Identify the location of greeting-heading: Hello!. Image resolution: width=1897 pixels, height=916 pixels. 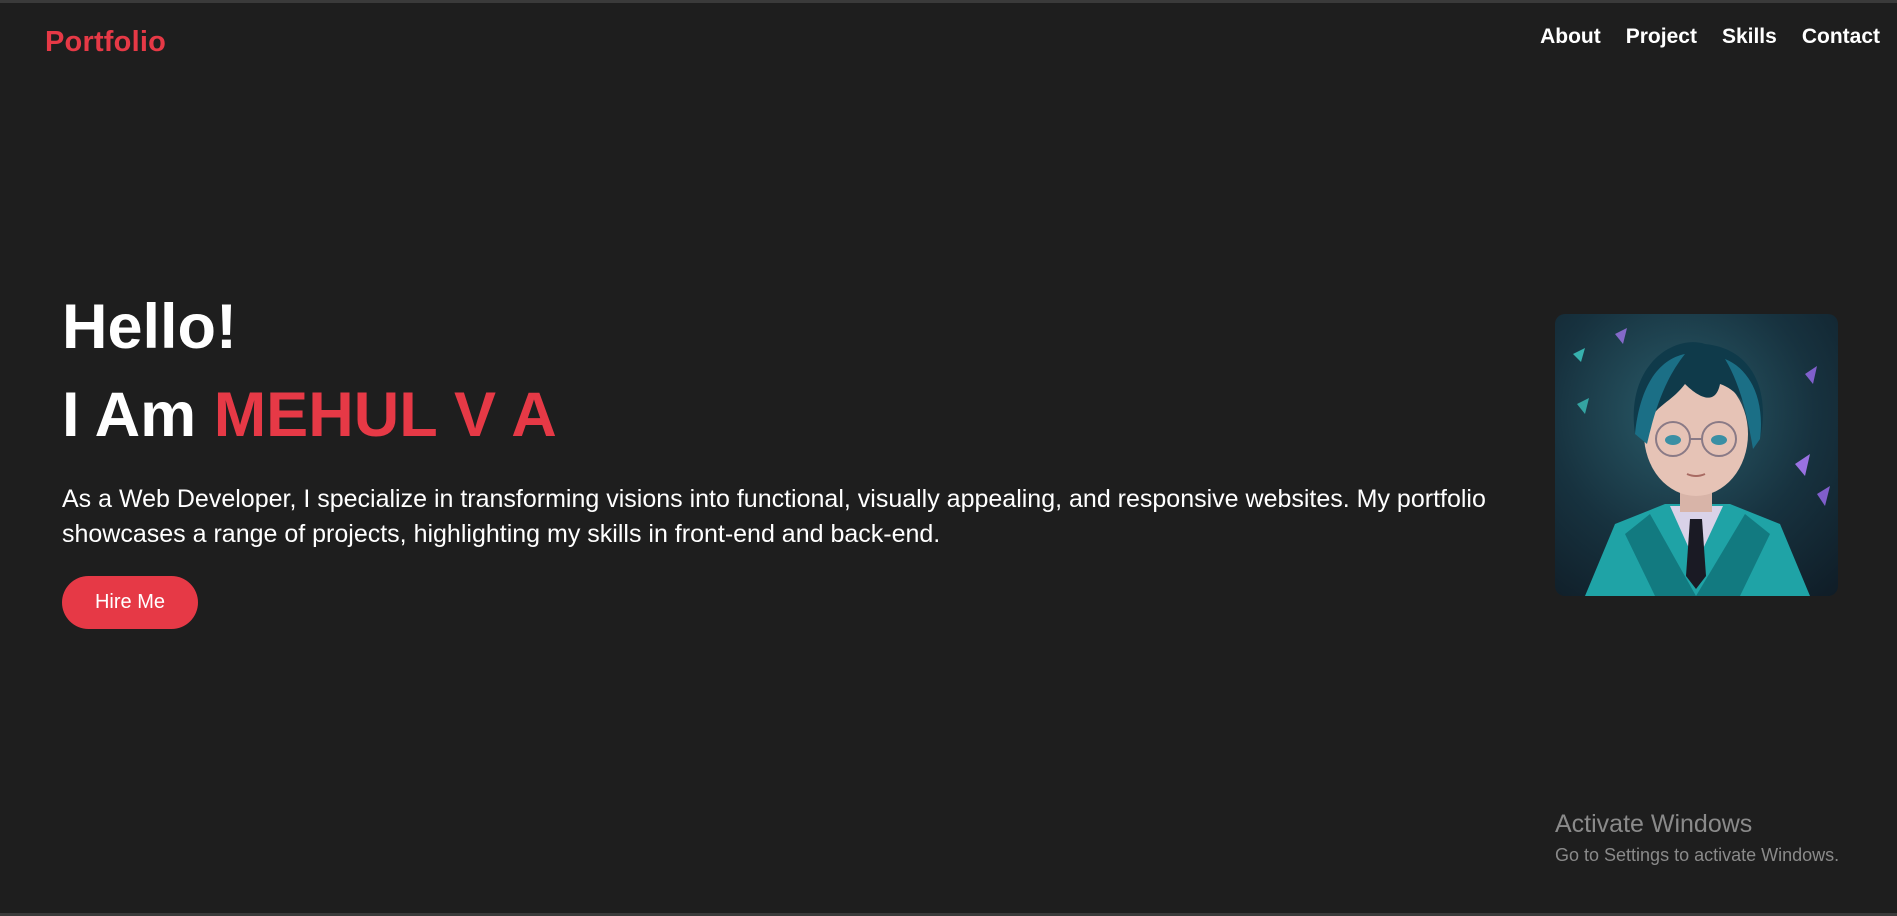
(150, 327).